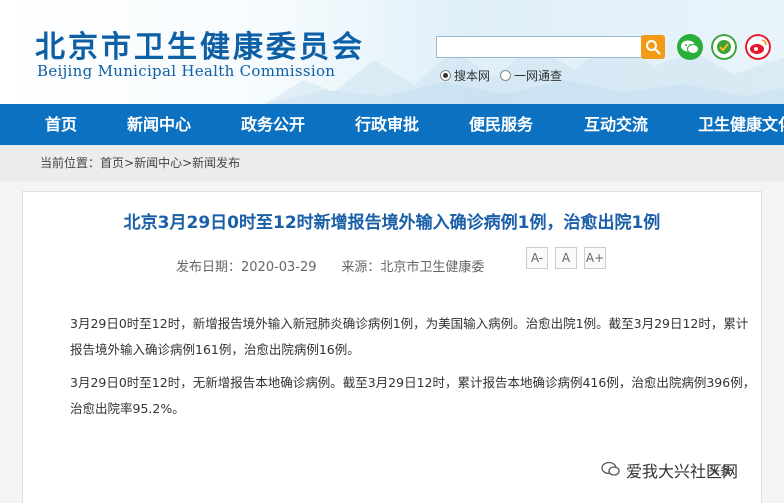  What do you see at coordinates (472, 75) in the screenshot?
I see `radio-site-search-label: 搜本网` at bounding box center [472, 75].